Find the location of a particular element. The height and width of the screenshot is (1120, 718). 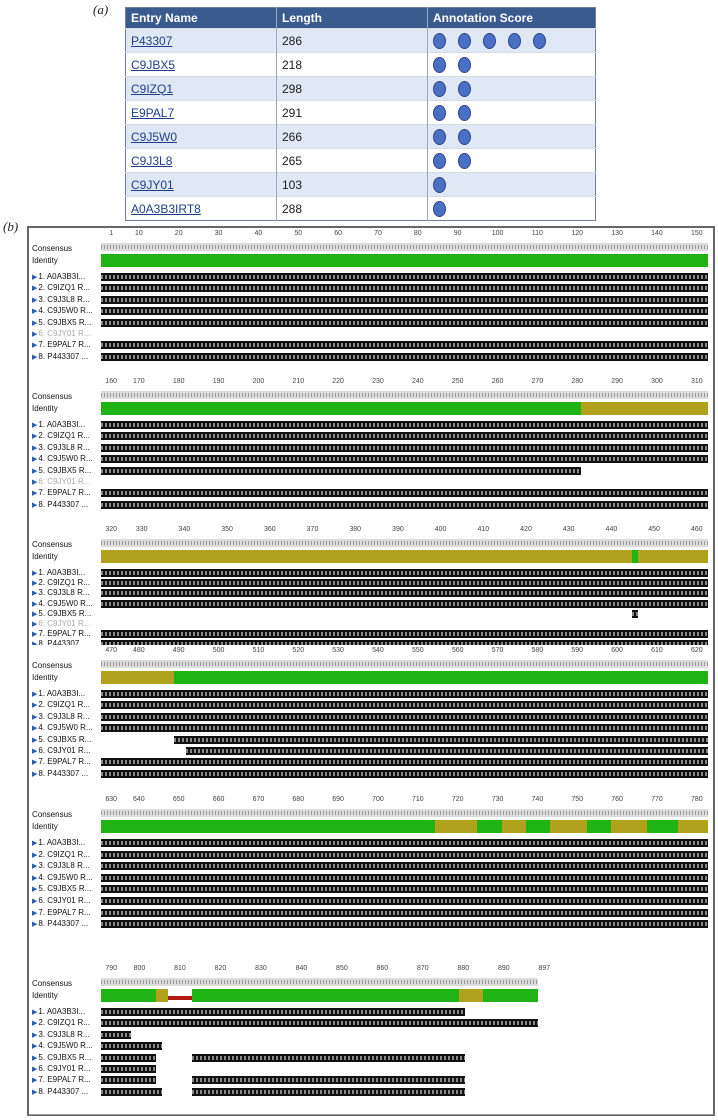

entry-link: C9JBX5 is located at coordinates (153, 65).